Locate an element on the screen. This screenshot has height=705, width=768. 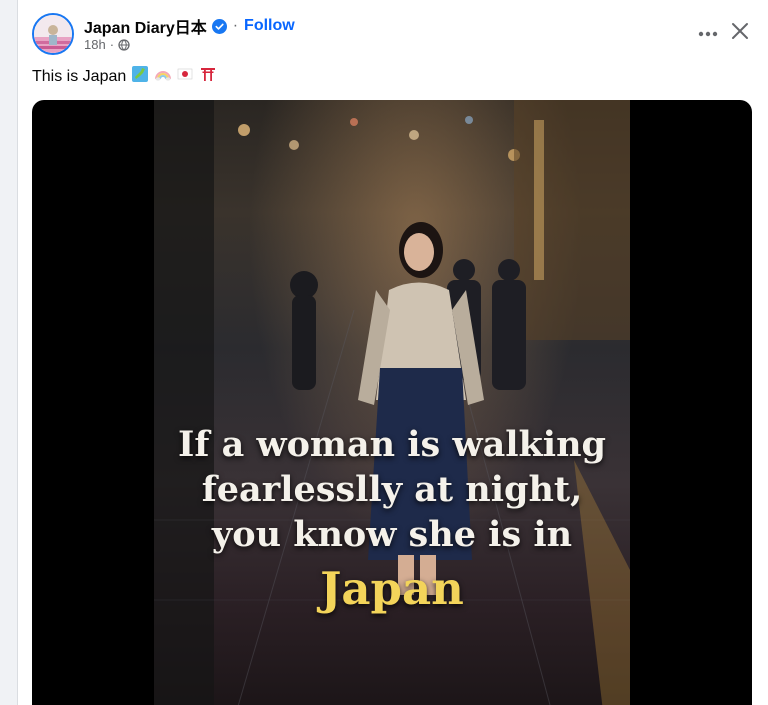
globe-icon is located at coordinates (124, 44).